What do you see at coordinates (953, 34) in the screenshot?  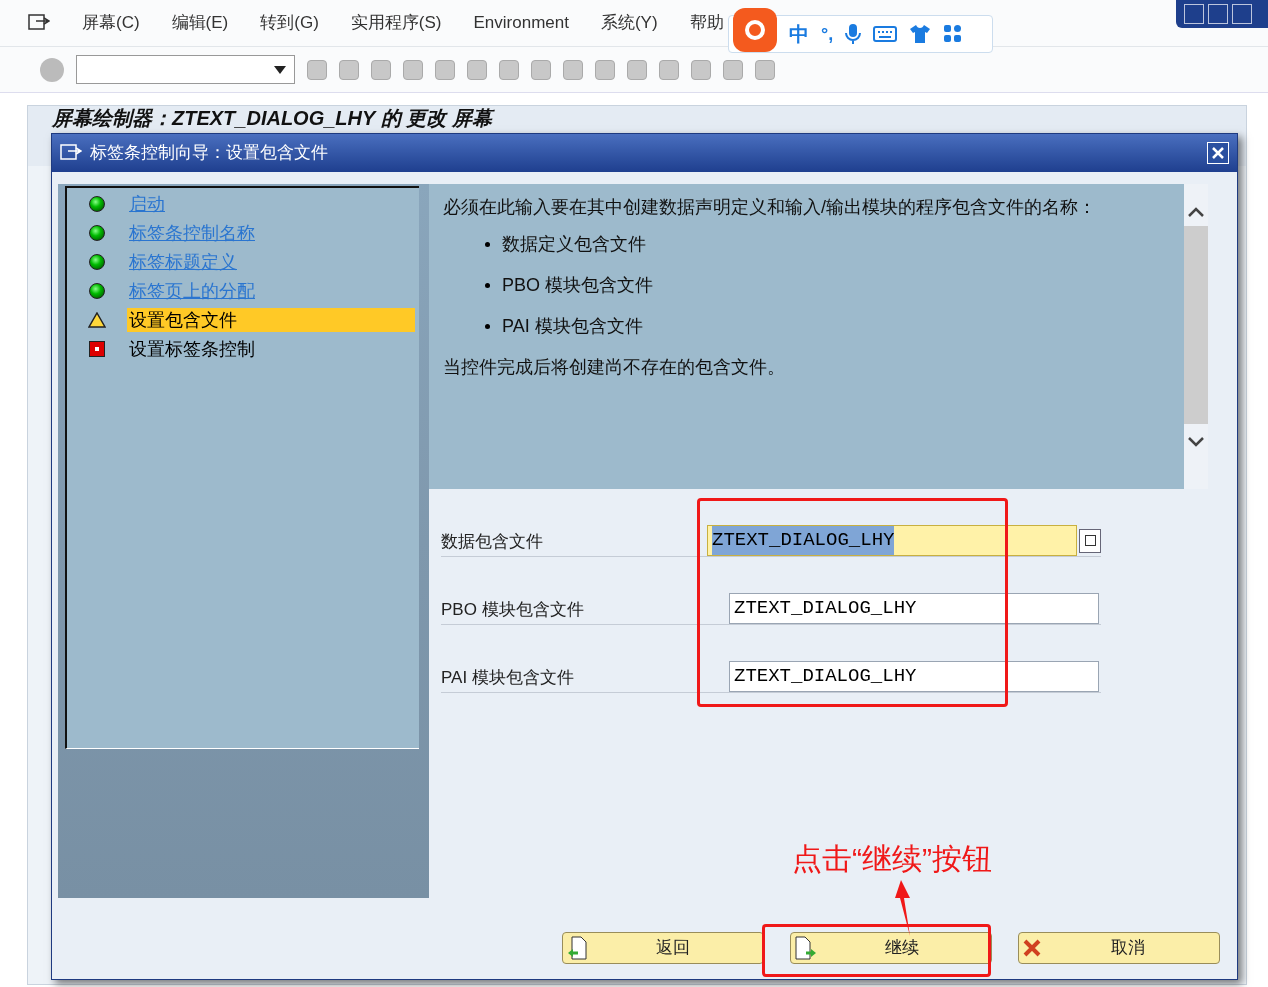 I see `grid-icon` at bounding box center [953, 34].